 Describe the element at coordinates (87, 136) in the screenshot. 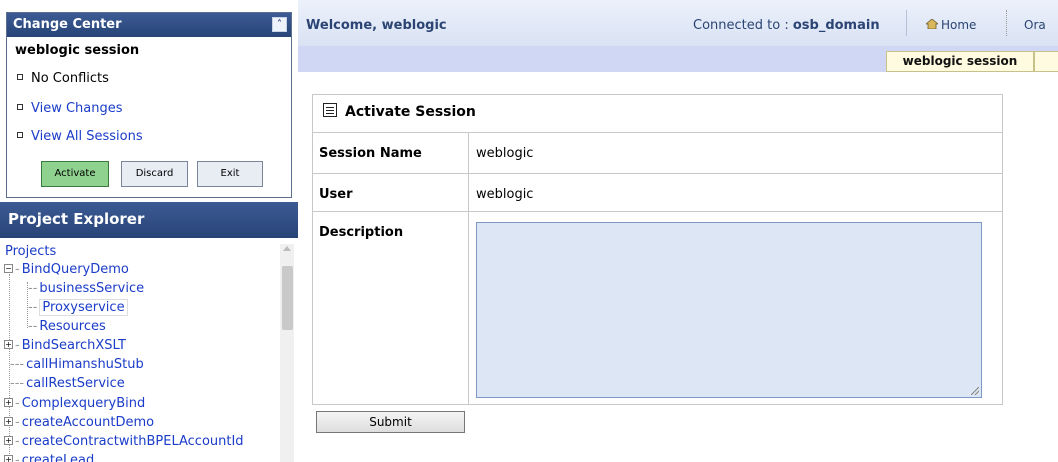

I see `view-all-sessions-link: View All Sessions` at that location.